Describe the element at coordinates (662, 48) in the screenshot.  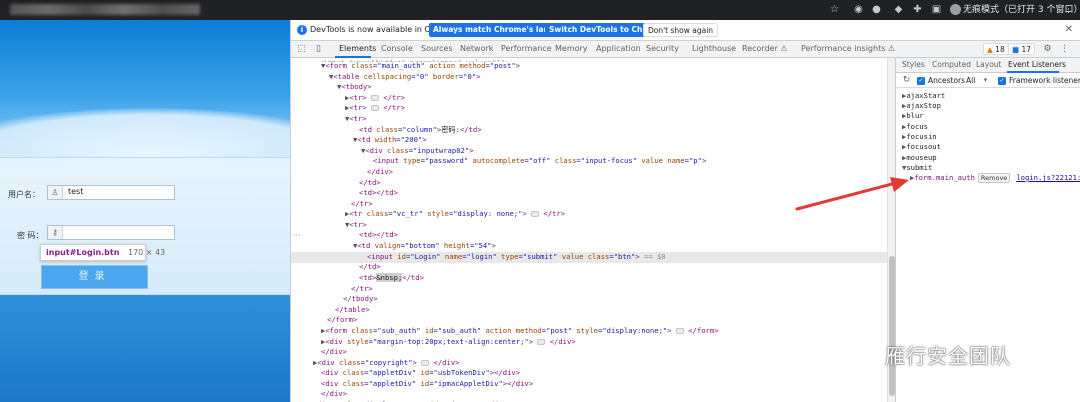
I see `tab-security: Security` at that location.